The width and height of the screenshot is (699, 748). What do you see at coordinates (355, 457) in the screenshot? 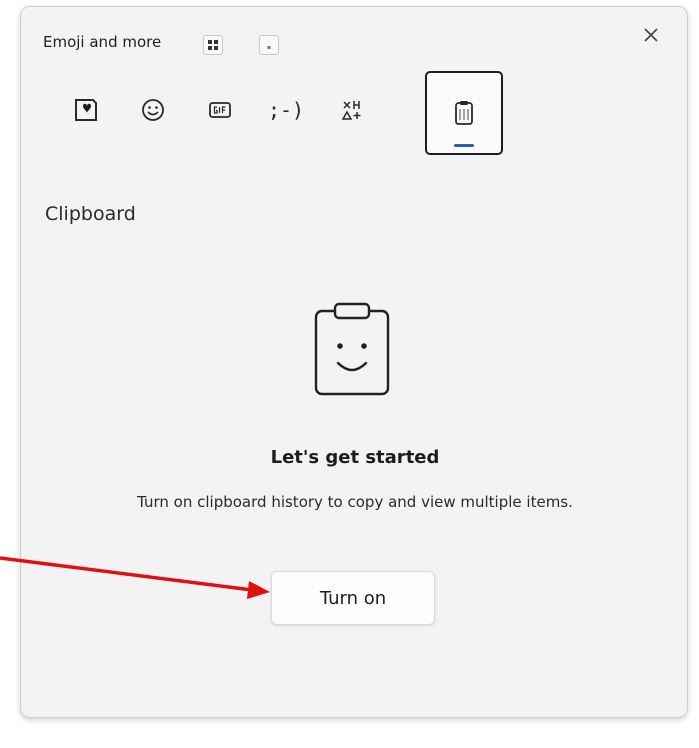
I see `empty-state-heading: Let's get started` at bounding box center [355, 457].